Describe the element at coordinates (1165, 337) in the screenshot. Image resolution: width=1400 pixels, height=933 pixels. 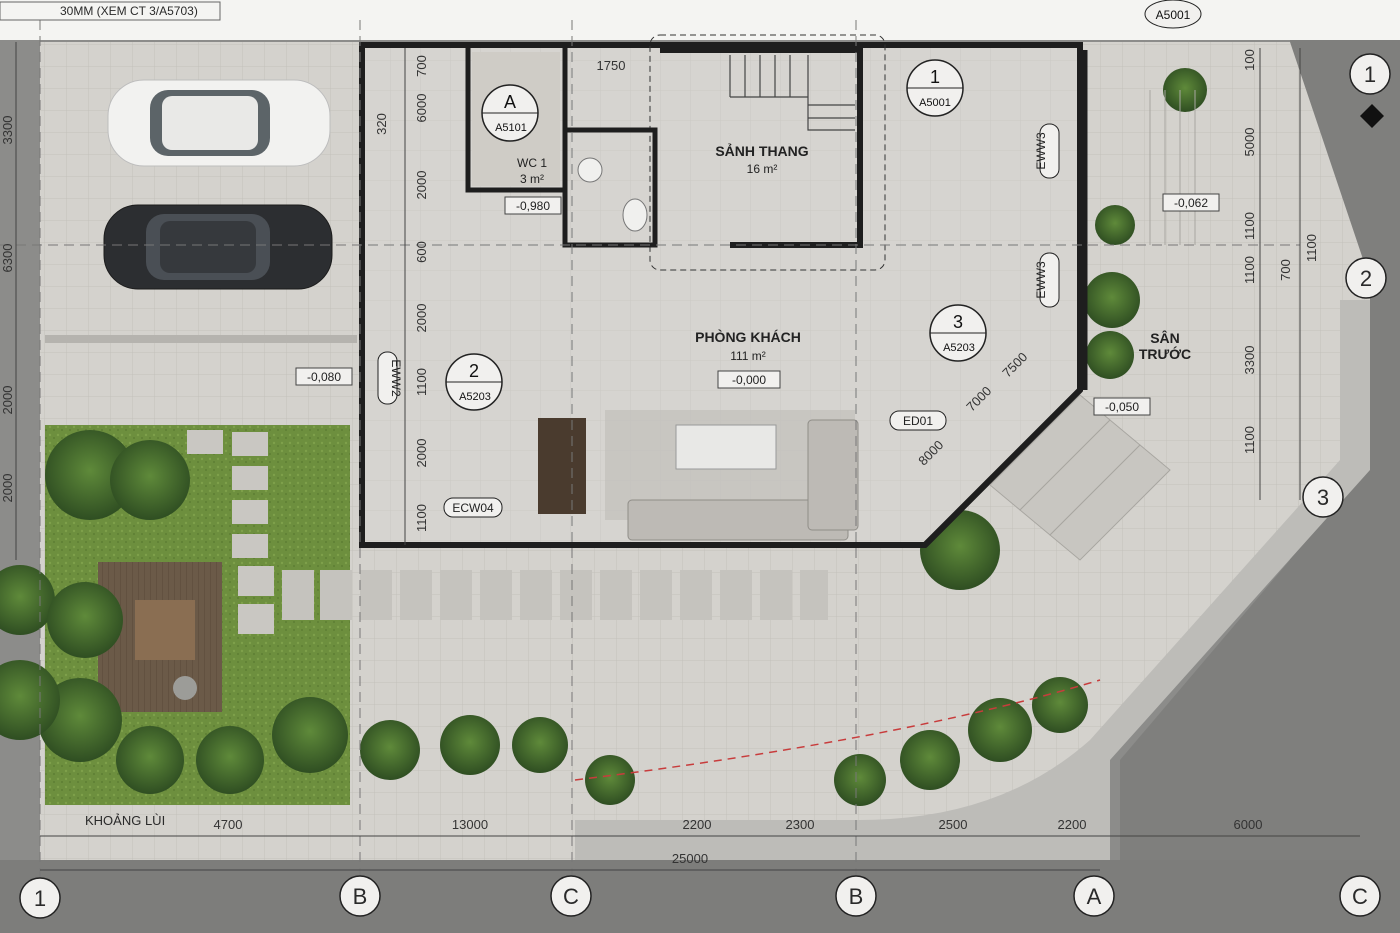
I see `room-name-front-yard-1: SÂN` at that location.